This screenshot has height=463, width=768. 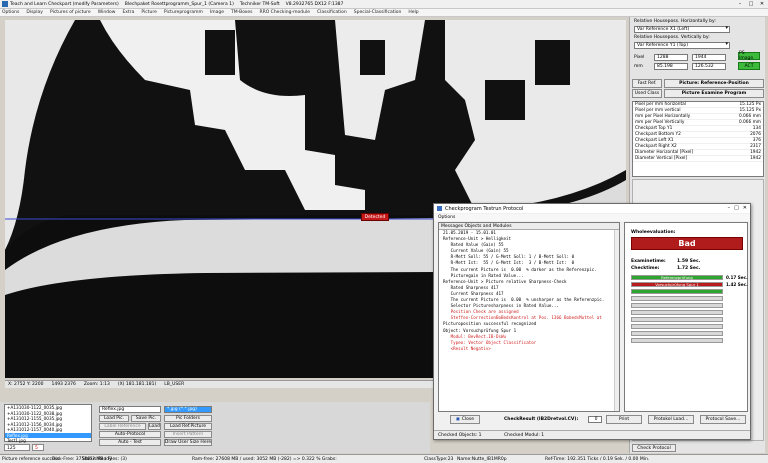 I want to click on property-row: Diameter Vertical [Pixel] 1942, so click(x=698, y=159).